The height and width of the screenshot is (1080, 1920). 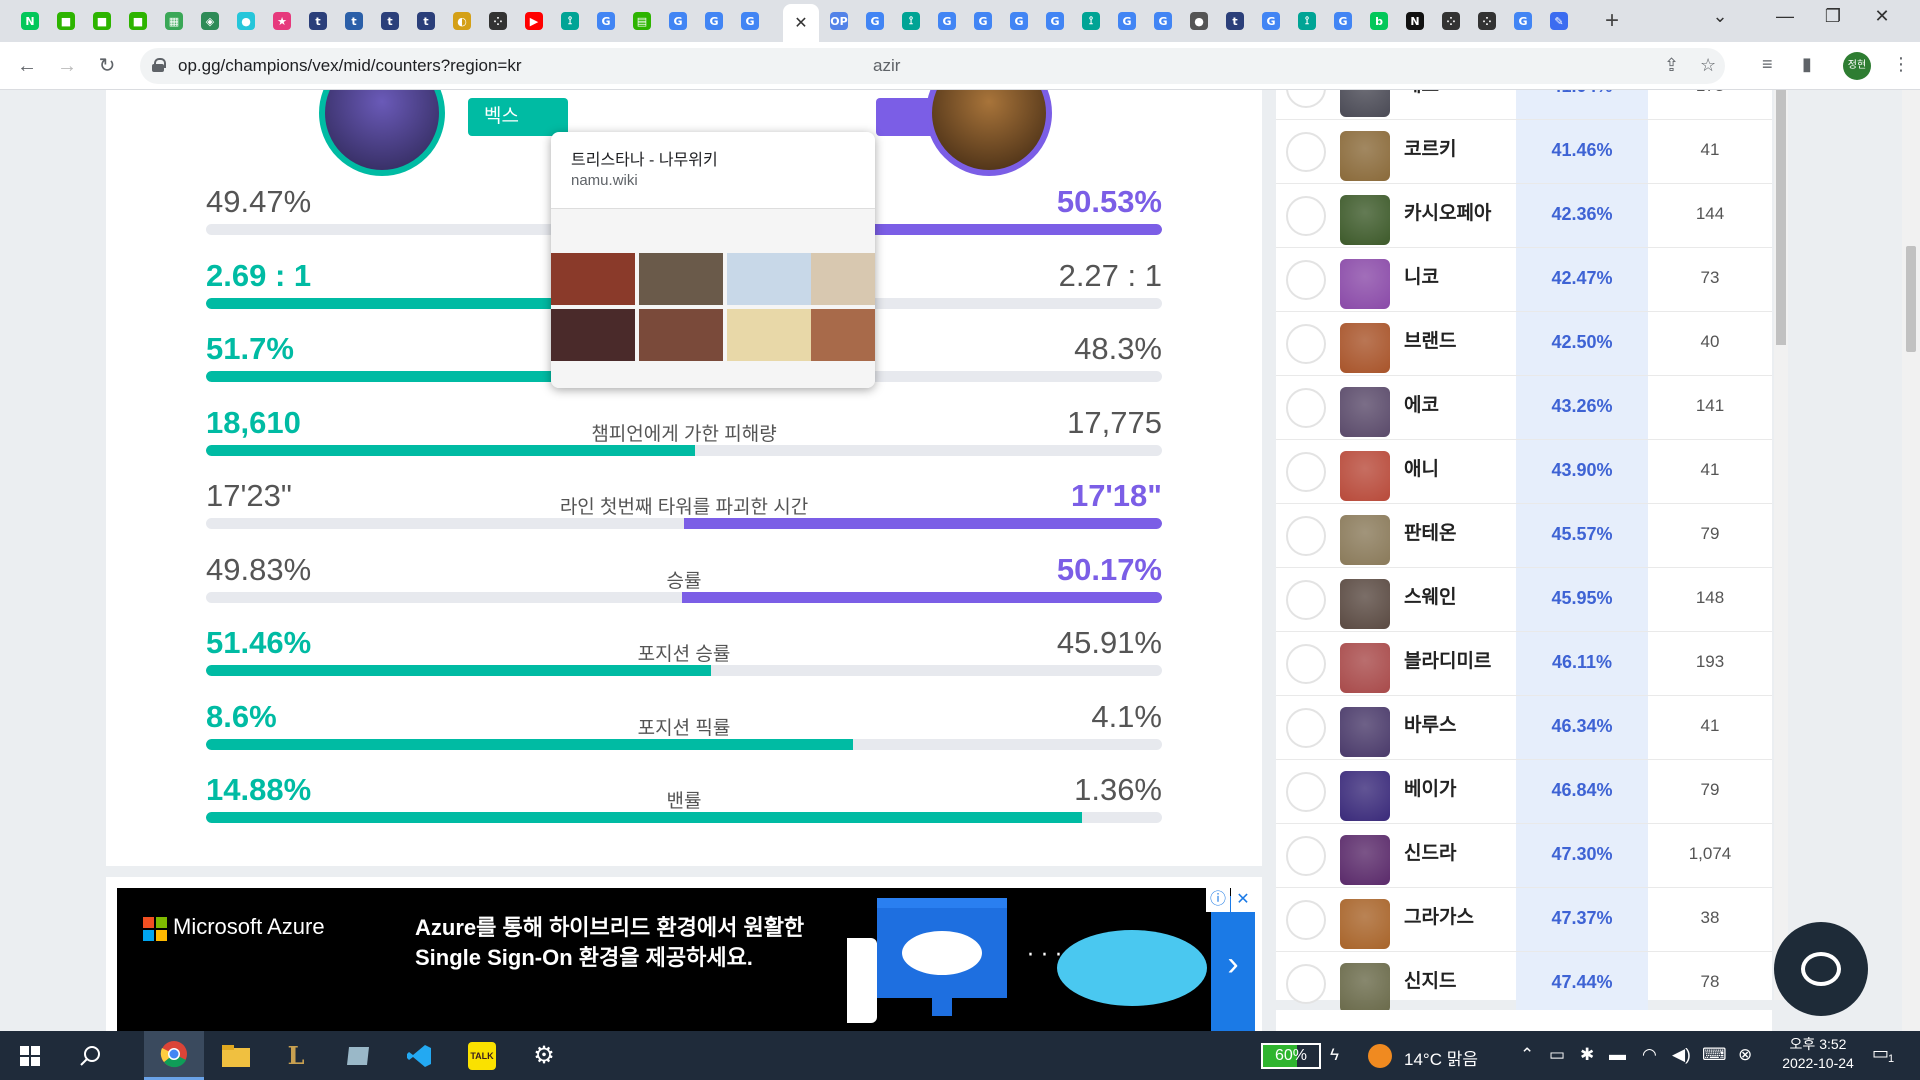 What do you see at coordinates (1379, 21) in the screenshot?
I see `browser-tab: b` at bounding box center [1379, 21].